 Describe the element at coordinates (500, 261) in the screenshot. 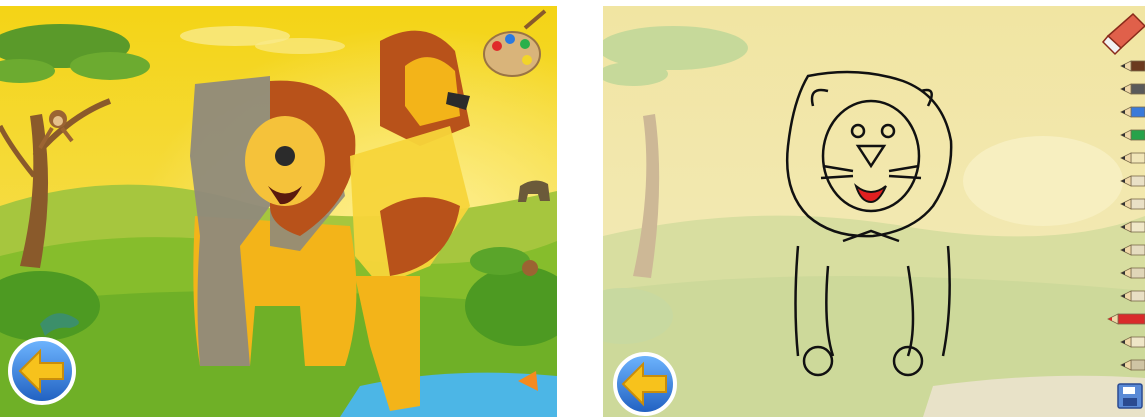

I see `bush` at that location.